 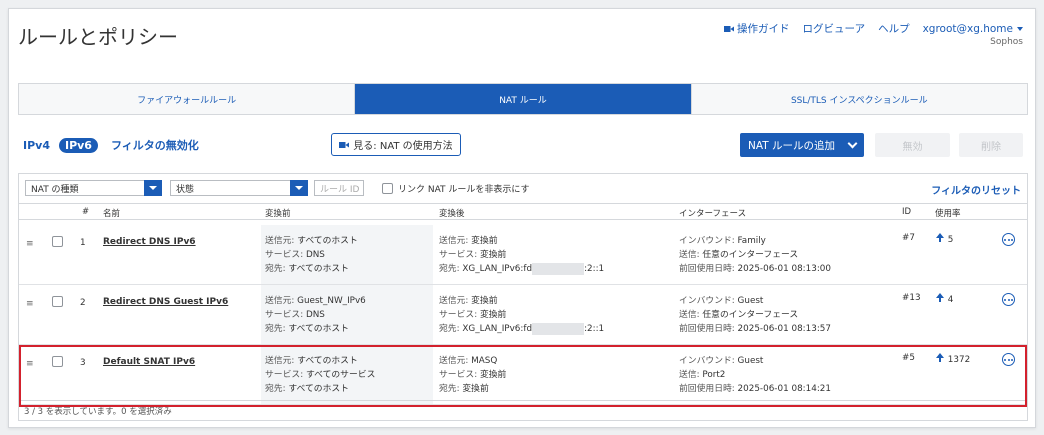 What do you see at coordinates (387, 188) in the screenshot?
I see `hide-linked-checkbox` at bounding box center [387, 188].